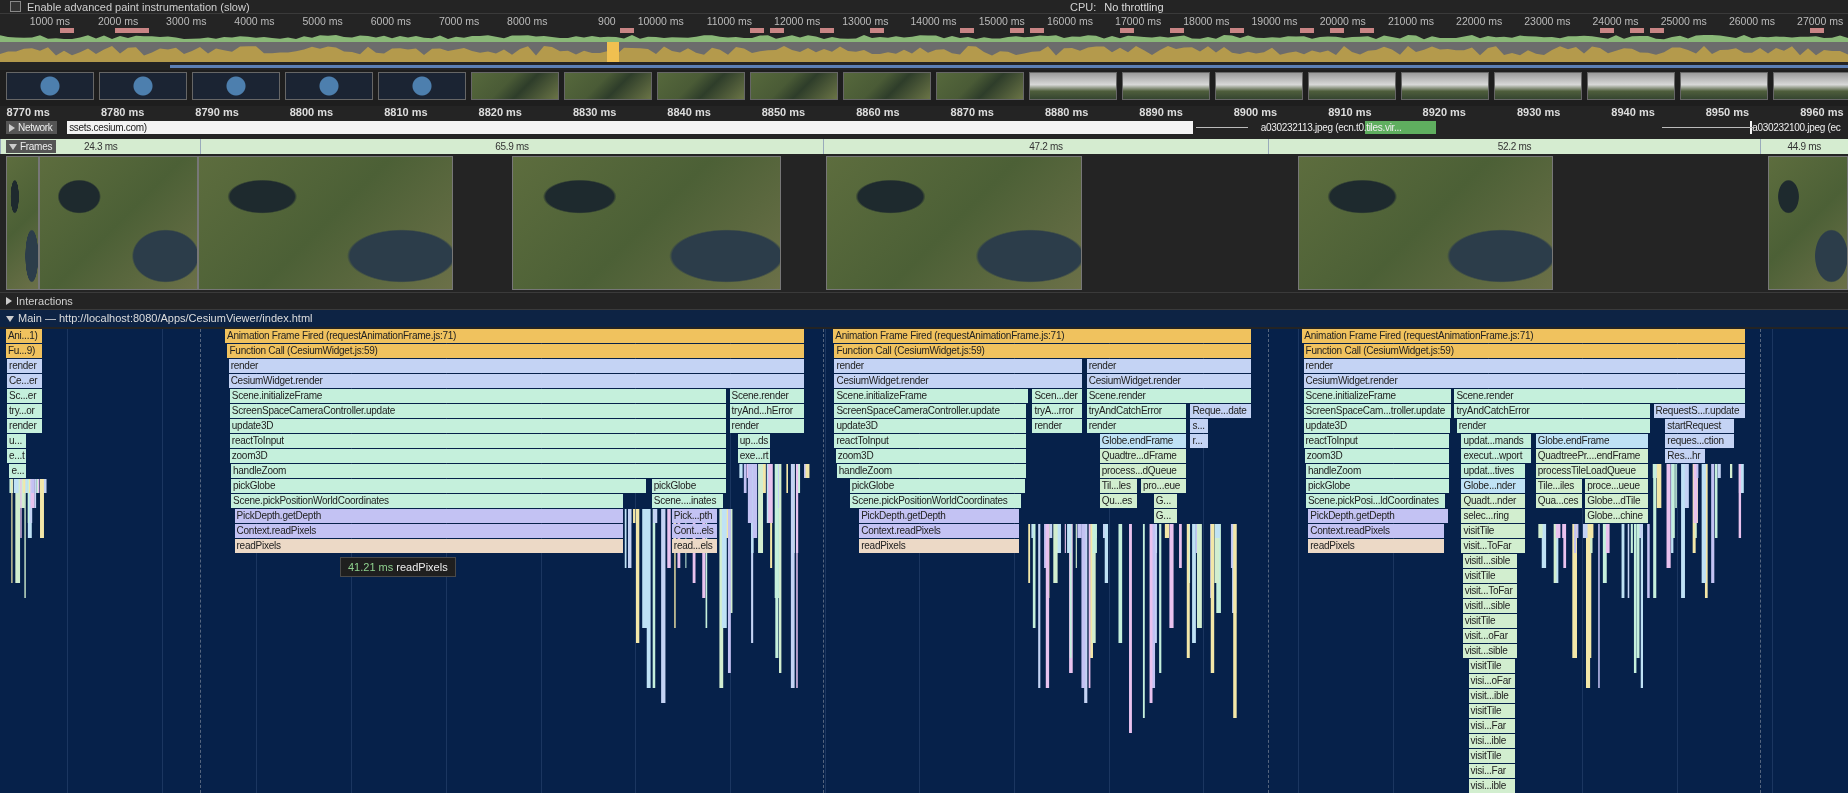 This screenshot has width=1848, height=793. Describe the element at coordinates (924, 318) in the screenshot. I see `main-thread-header: Main — http://localhost:8080/Apps/CesiumViewer/index.html` at that location.